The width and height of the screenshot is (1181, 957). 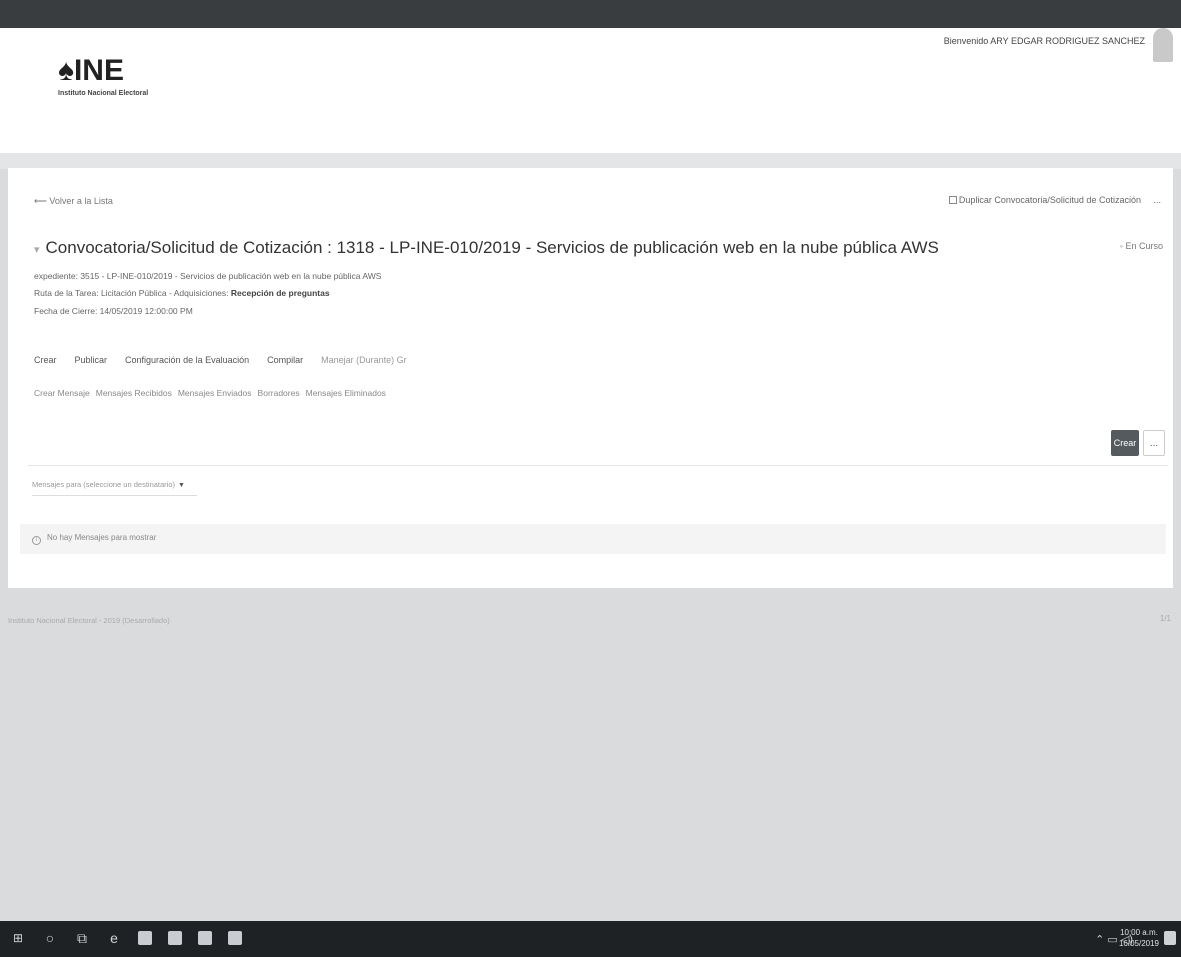 What do you see at coordinates (175, 938) in the screenshot?
I see `chrome-icon` at bounding box center [175, 938].